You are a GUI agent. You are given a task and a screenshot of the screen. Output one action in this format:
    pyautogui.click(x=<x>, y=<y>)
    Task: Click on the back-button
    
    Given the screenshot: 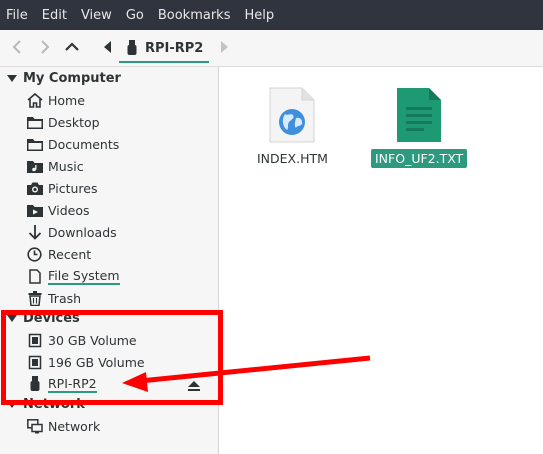 What is the action you would take?
    pyautogui.click(x=17, y=47)
    